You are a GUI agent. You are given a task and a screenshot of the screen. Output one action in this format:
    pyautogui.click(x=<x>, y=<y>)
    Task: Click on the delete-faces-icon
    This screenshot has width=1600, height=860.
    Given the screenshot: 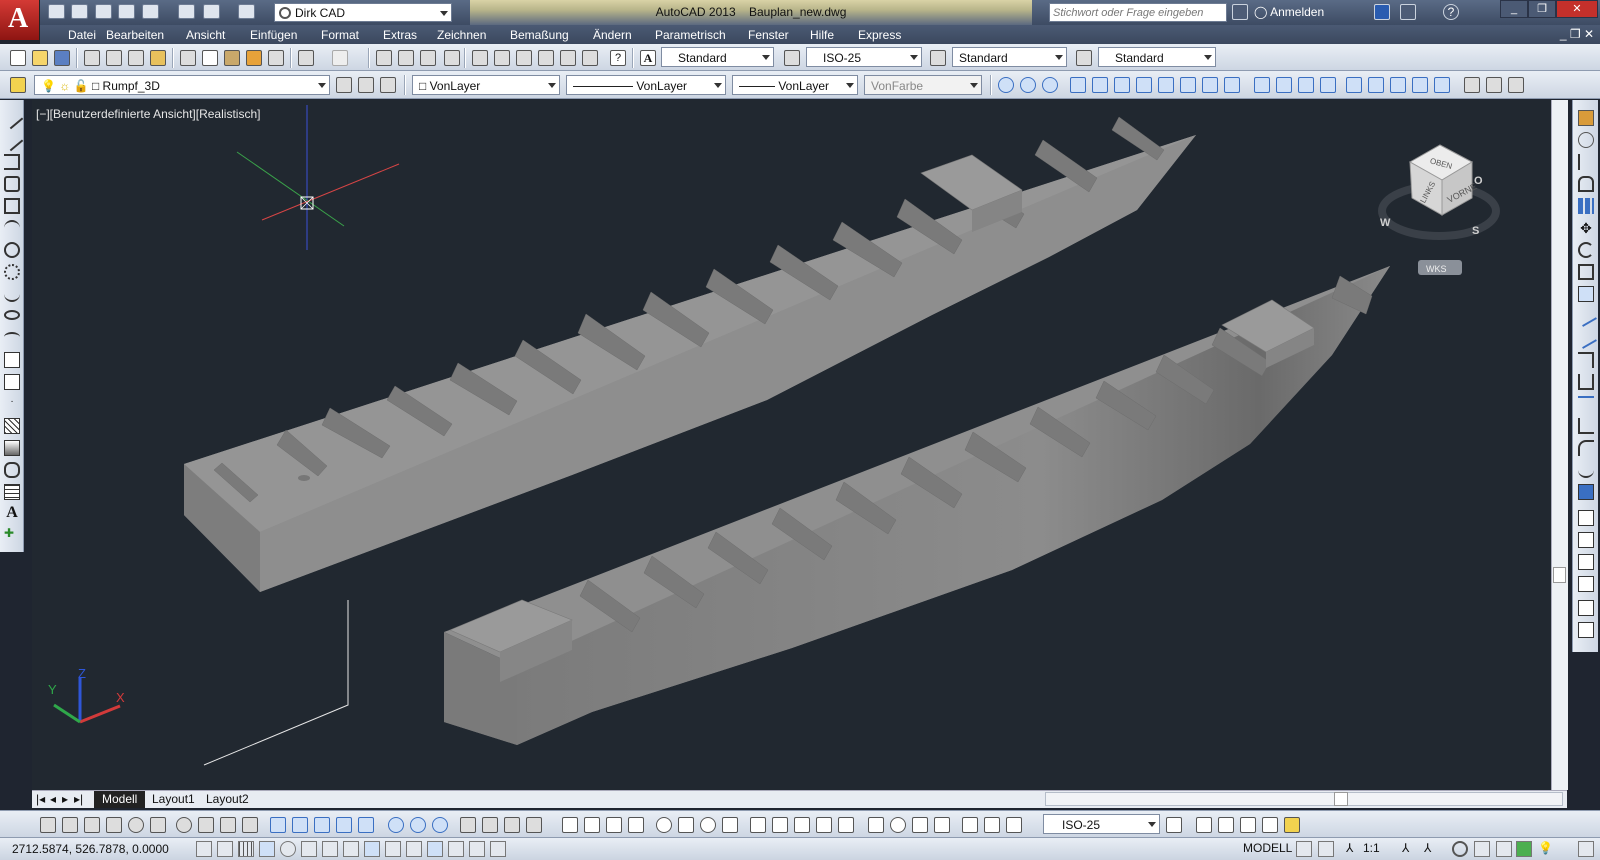 What is the action you would take?
    pyautogui.click(x=1144, y=85)
    